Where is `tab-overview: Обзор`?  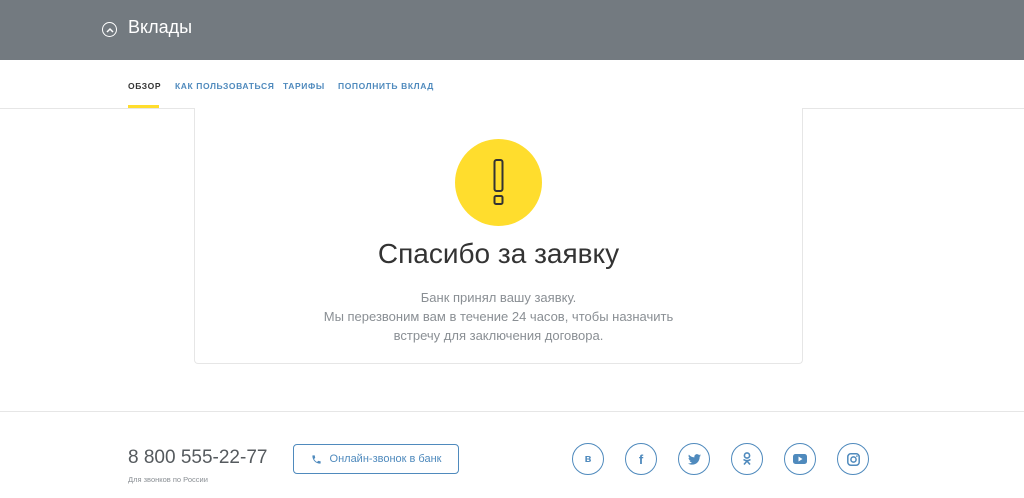 tab-overview: Обзор is located at coordinates (144, 86).